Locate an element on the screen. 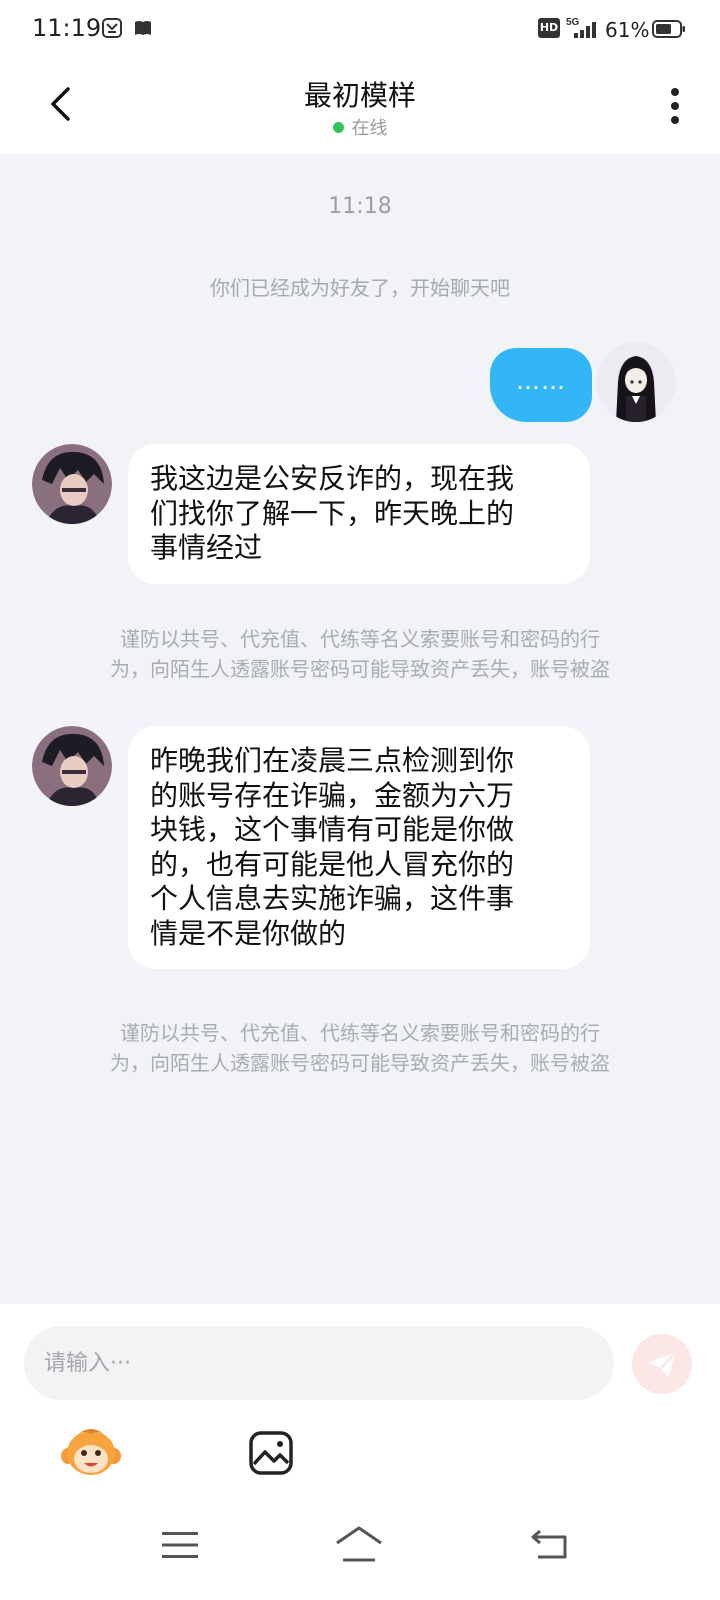 The image size is (720, 1600). notification-app-icon is located at coordinates (112, 28).